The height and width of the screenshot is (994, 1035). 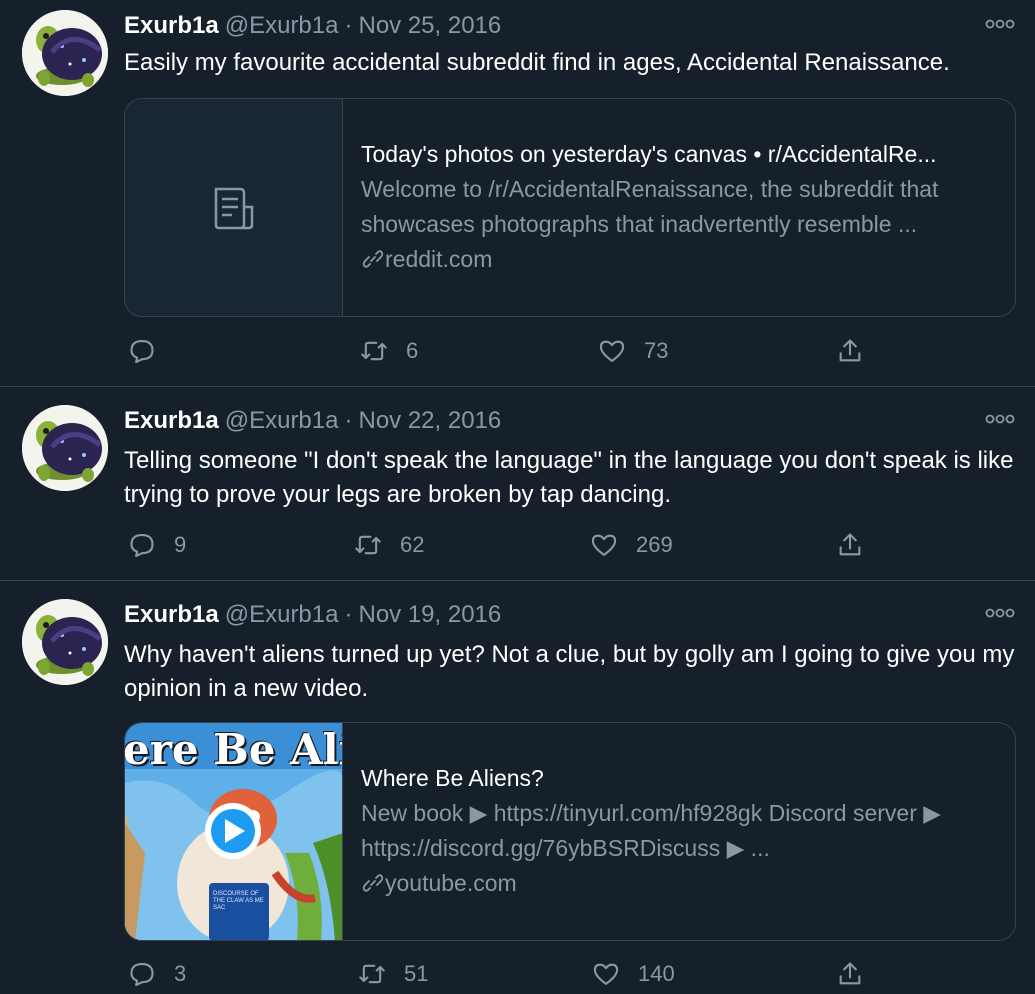 I want to click on play-icon, so click(x=233, y=831).